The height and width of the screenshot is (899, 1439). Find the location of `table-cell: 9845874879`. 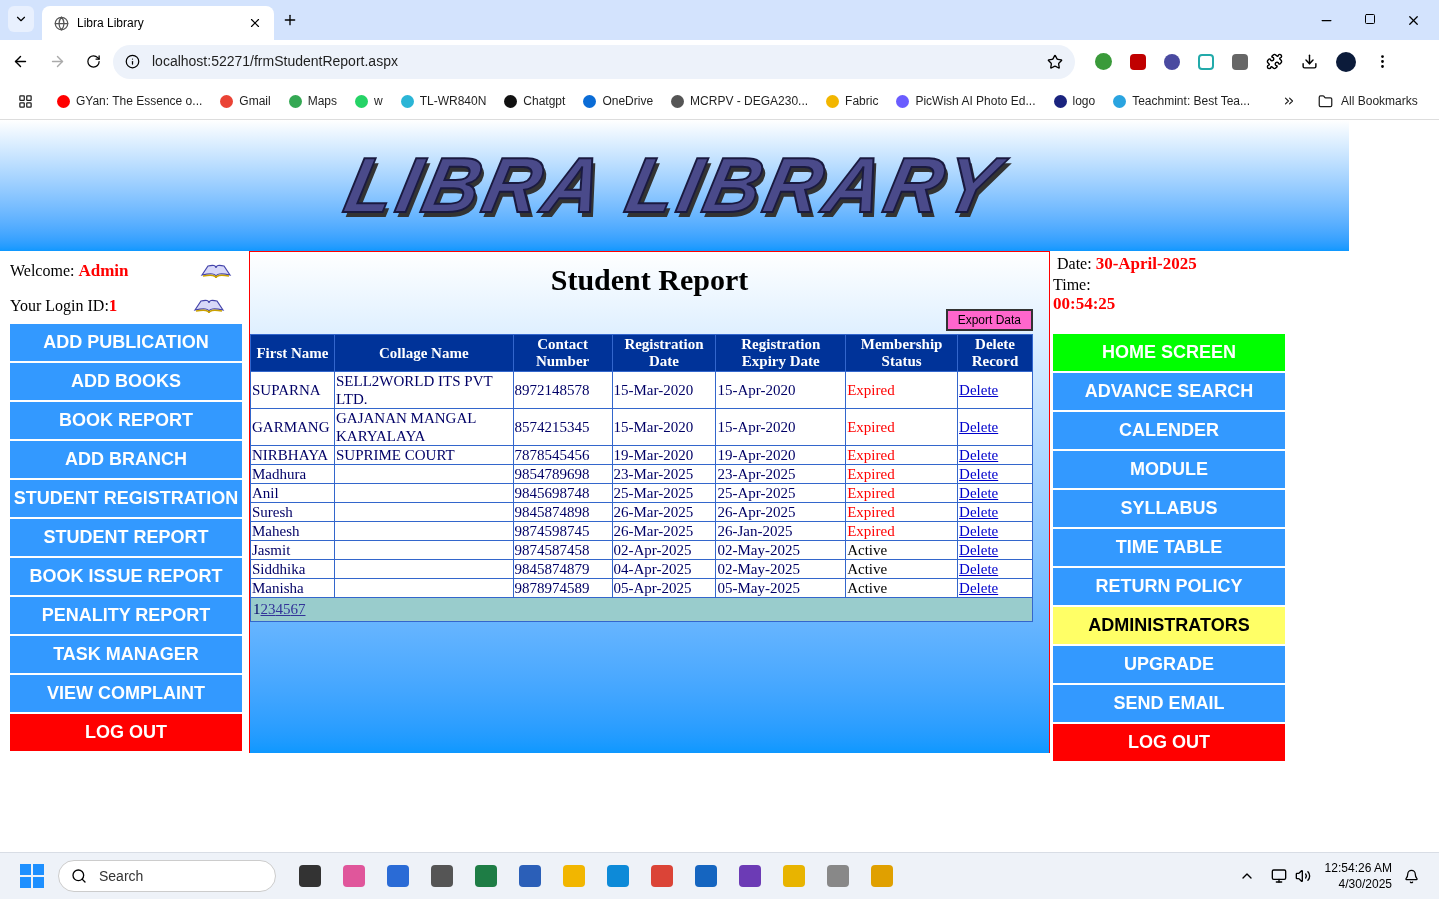

table-cell: 9845874879 is located at coordinates (562, 569).